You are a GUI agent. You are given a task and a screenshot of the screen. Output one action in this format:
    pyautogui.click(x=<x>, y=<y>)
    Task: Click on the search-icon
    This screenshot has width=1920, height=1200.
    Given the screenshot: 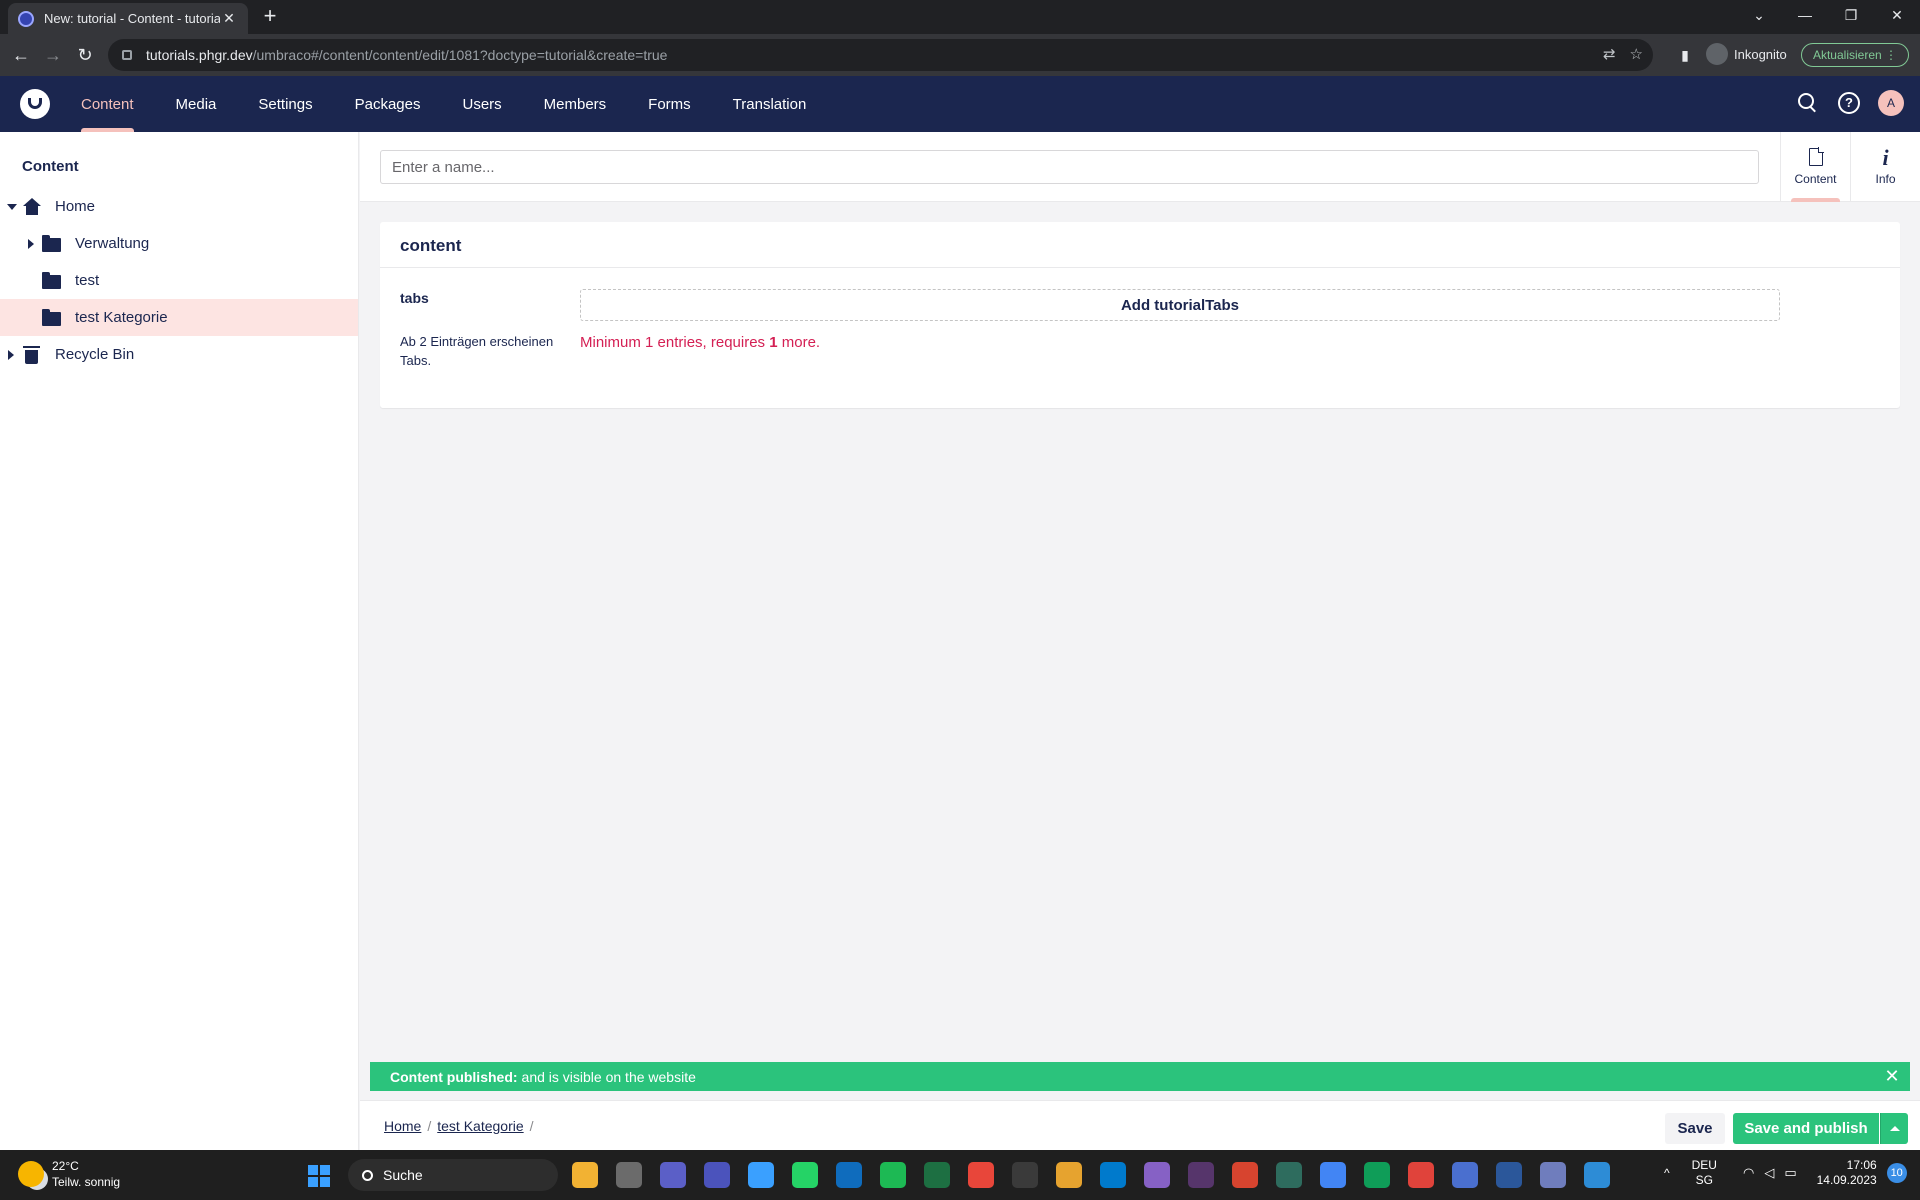 What is the action you would take?
    pyautogui.click(x=1808, y=103)
    